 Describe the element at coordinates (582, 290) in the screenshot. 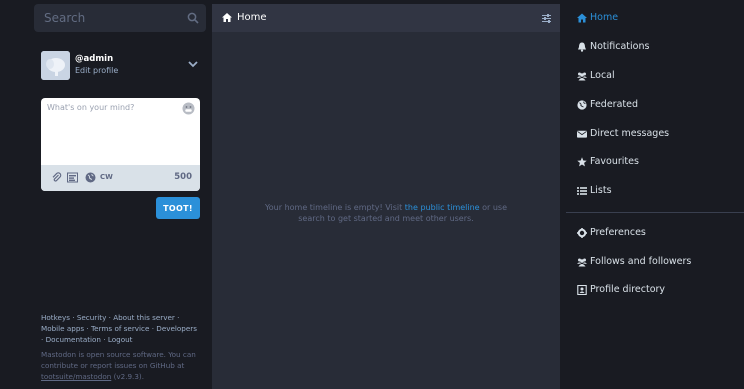

I see `address-book-icon` at that location.